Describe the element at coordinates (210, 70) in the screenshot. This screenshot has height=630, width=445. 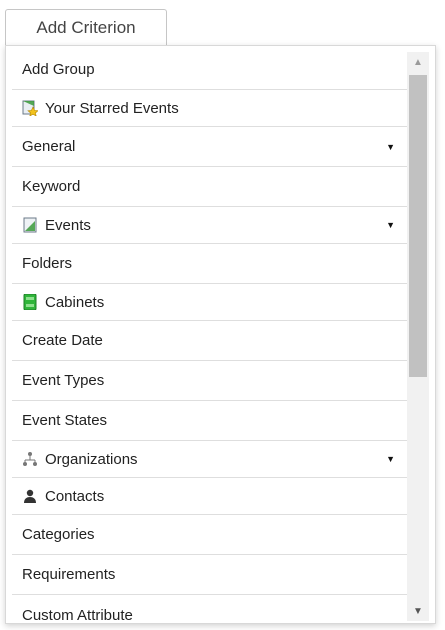
I see `menu-item-add-group: Add Group` at that location.